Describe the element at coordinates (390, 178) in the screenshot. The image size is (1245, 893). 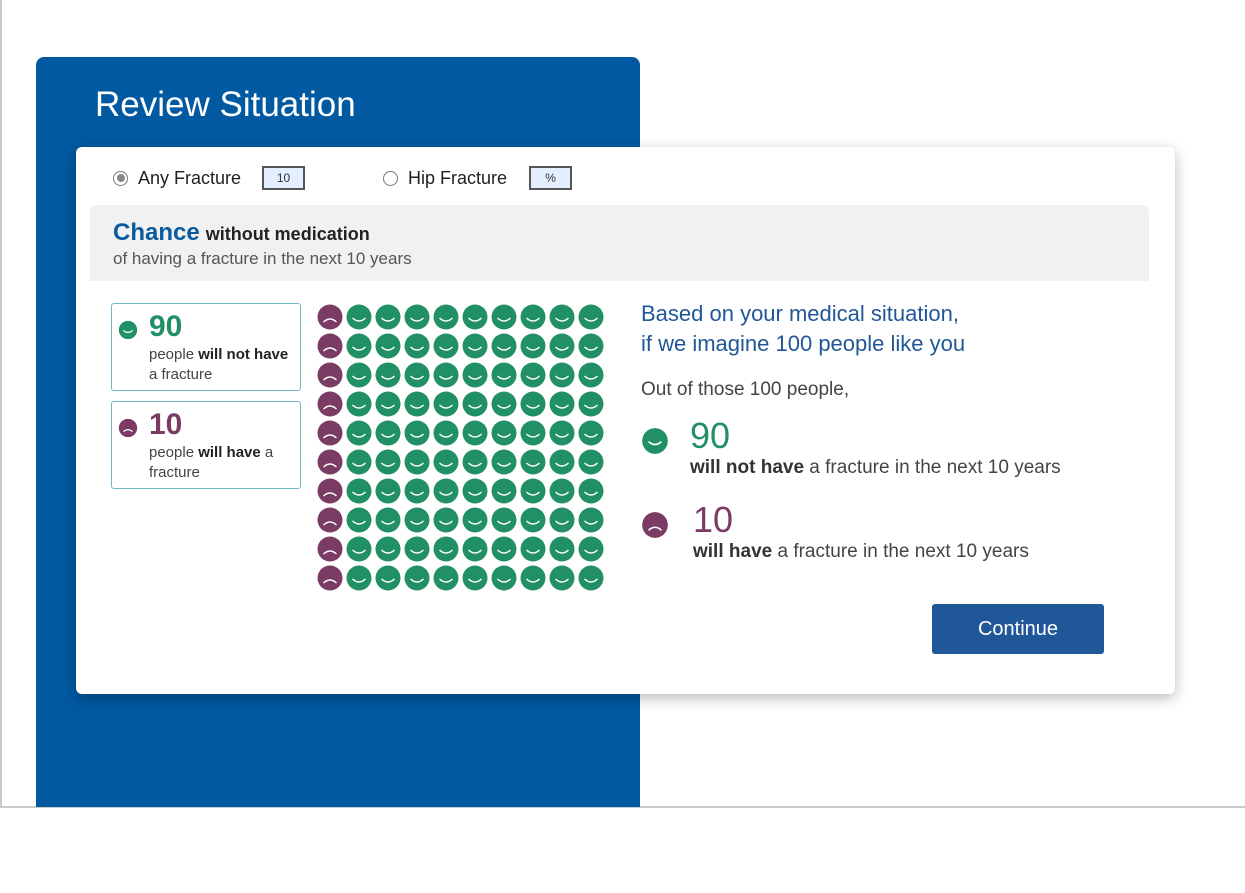
I see `hip-fracture-radio` at that location.